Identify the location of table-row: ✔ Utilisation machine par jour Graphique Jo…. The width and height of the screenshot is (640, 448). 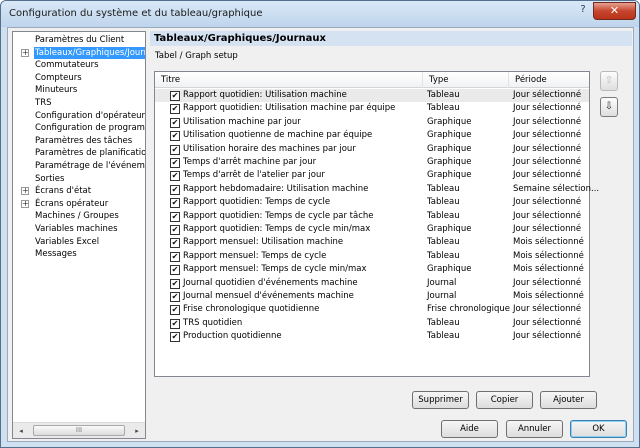
(372, 122).